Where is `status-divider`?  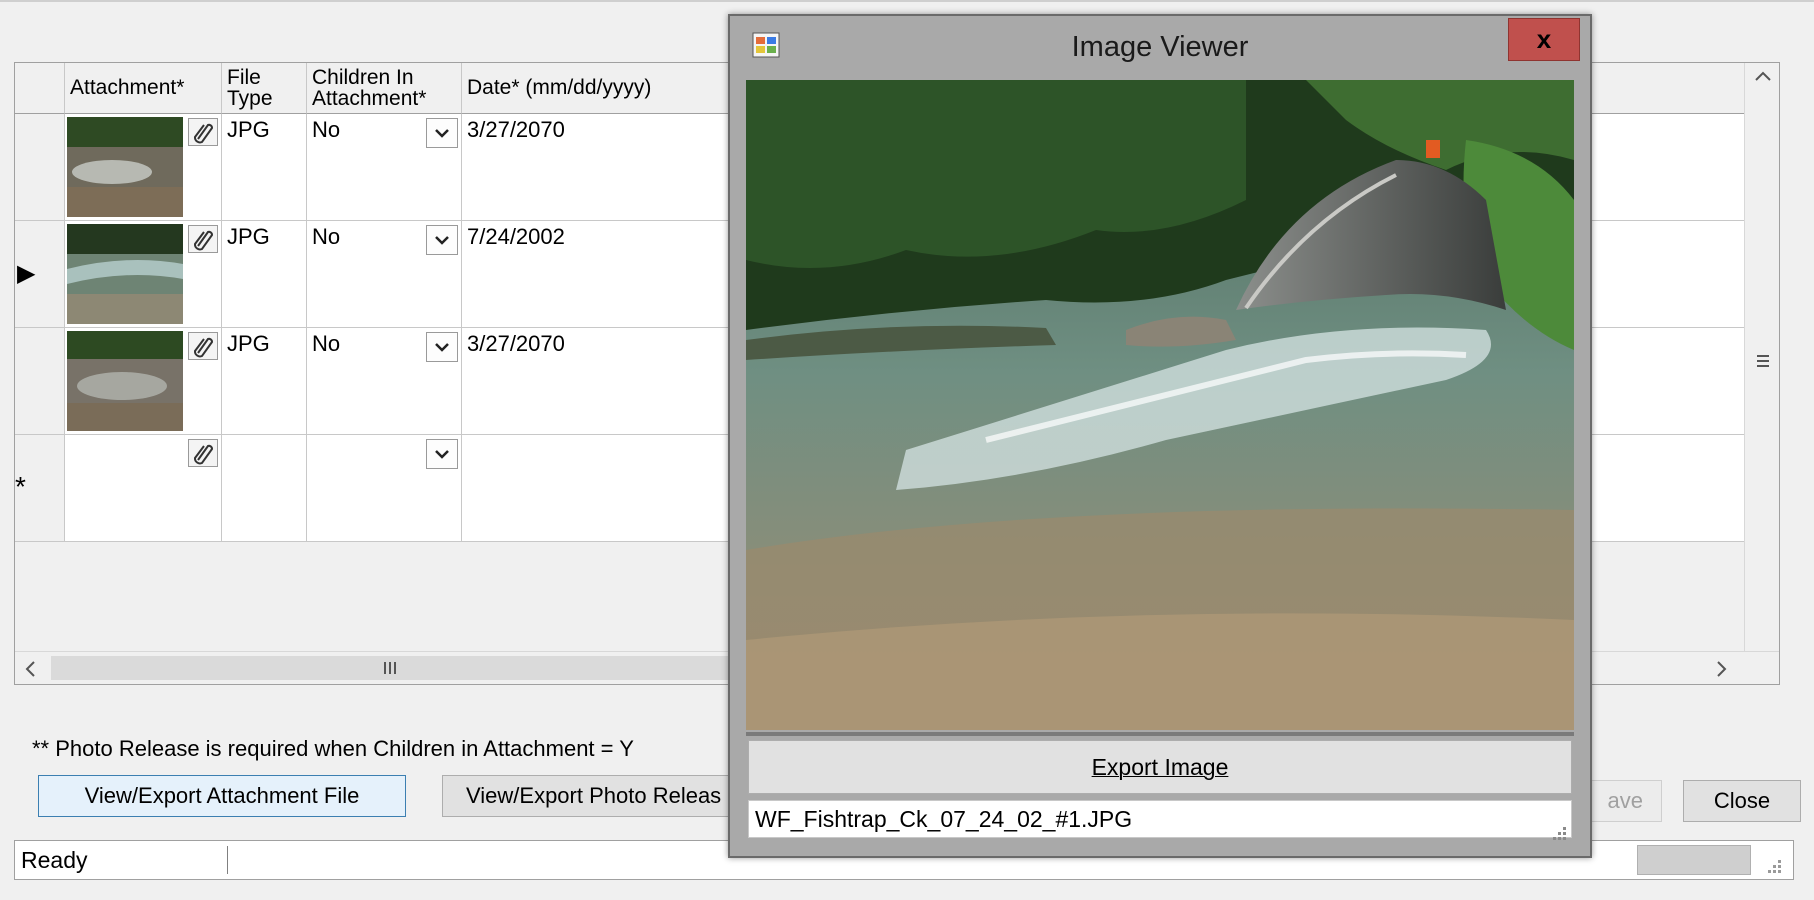 status-divider is located at coordinates (227, 860).